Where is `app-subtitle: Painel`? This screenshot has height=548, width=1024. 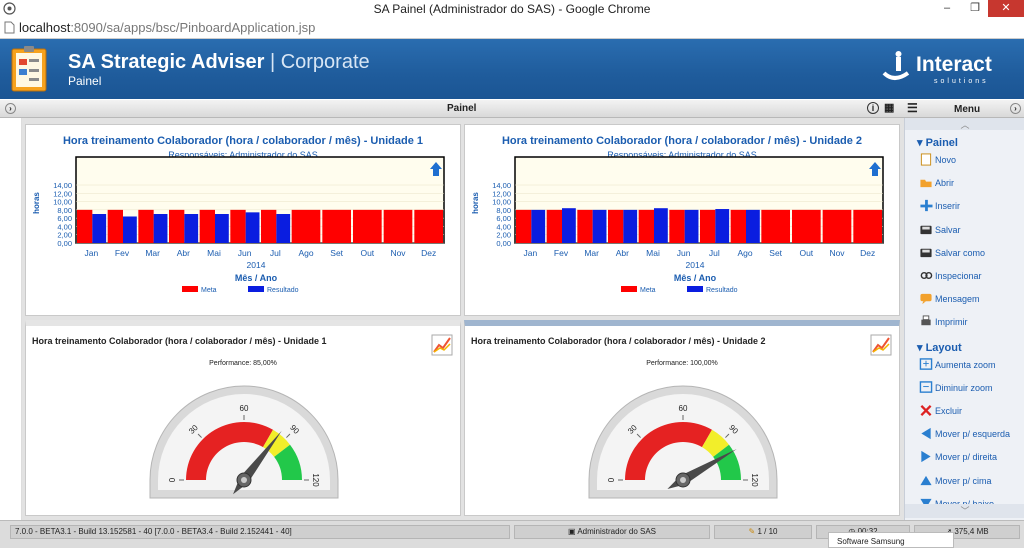 app-subtitle: Painel is located at coordinates (85, 81).